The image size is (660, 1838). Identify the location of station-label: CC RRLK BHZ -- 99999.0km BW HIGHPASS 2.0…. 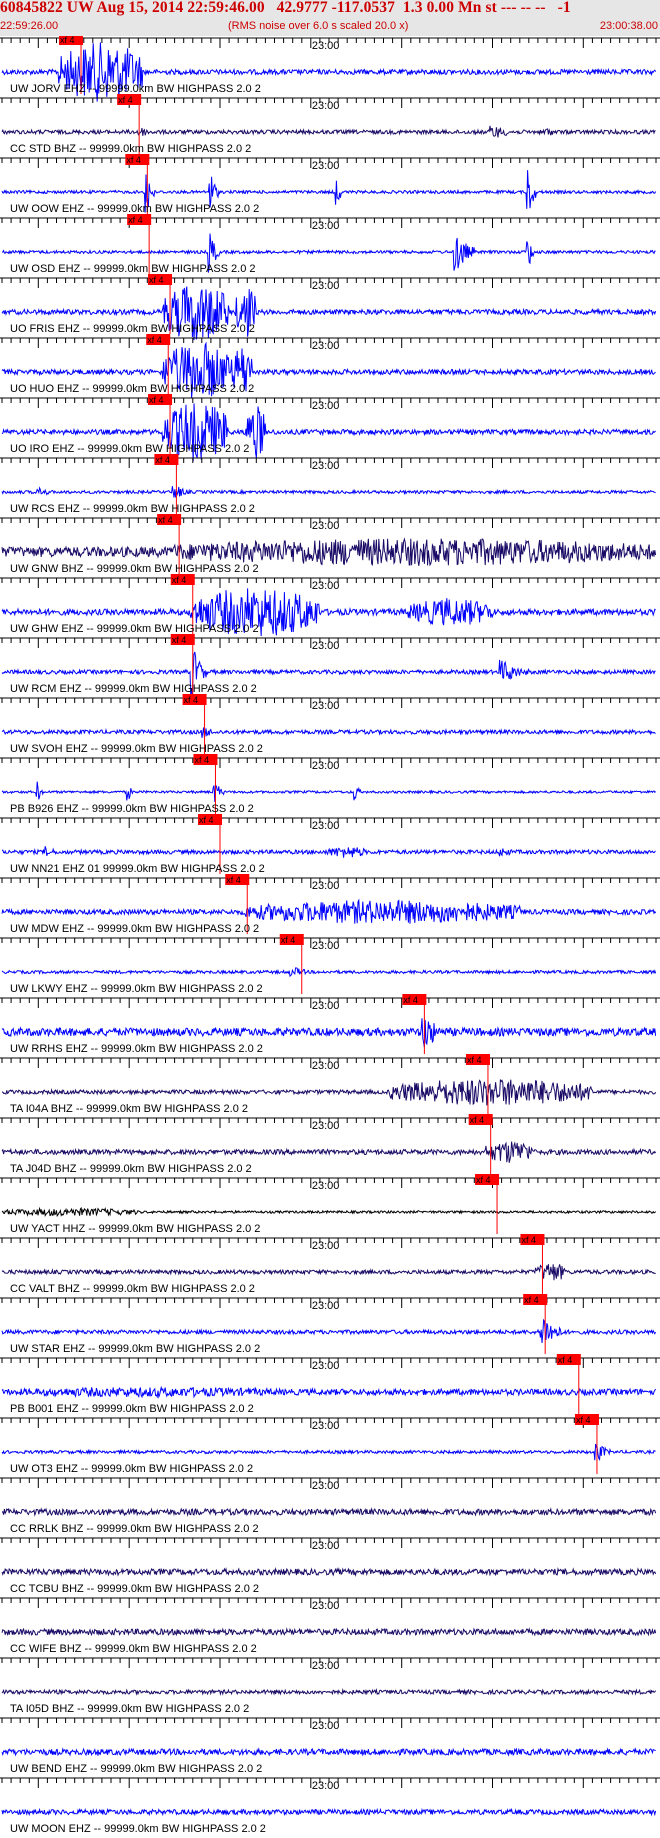
(134, 1529).